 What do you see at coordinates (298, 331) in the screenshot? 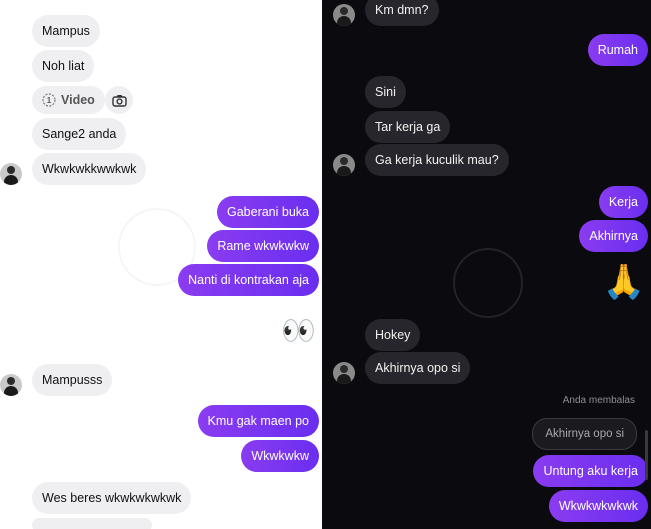
I see `eyes-emoji: 👀` at bounding box center [298, 331].